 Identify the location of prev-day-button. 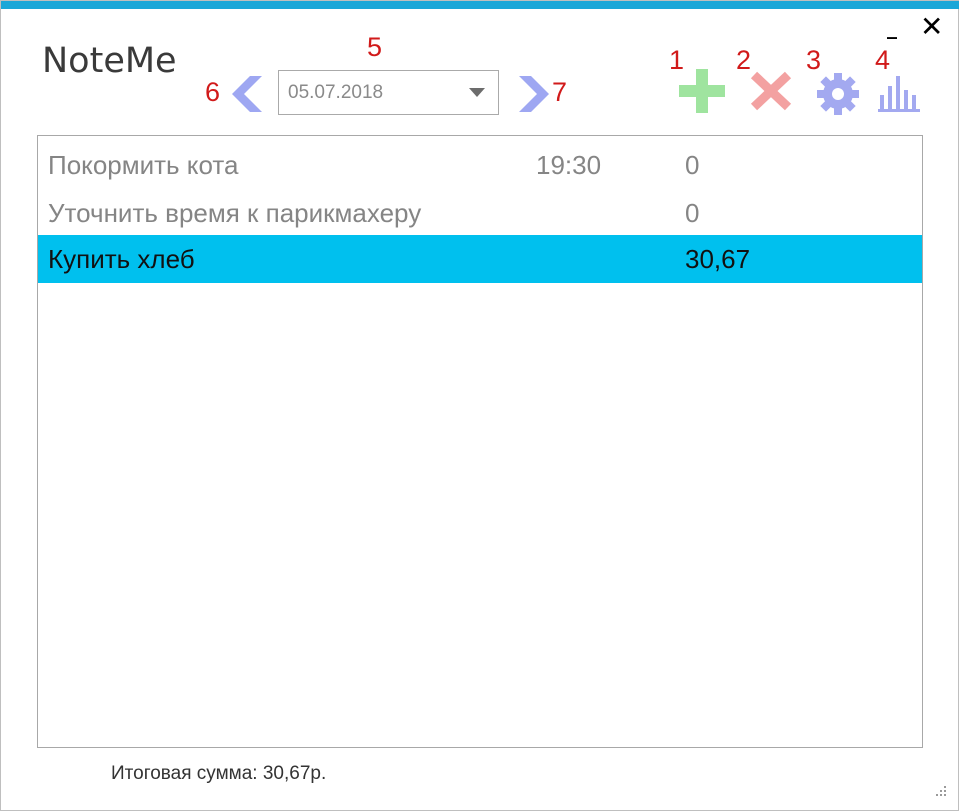
(248, 96).